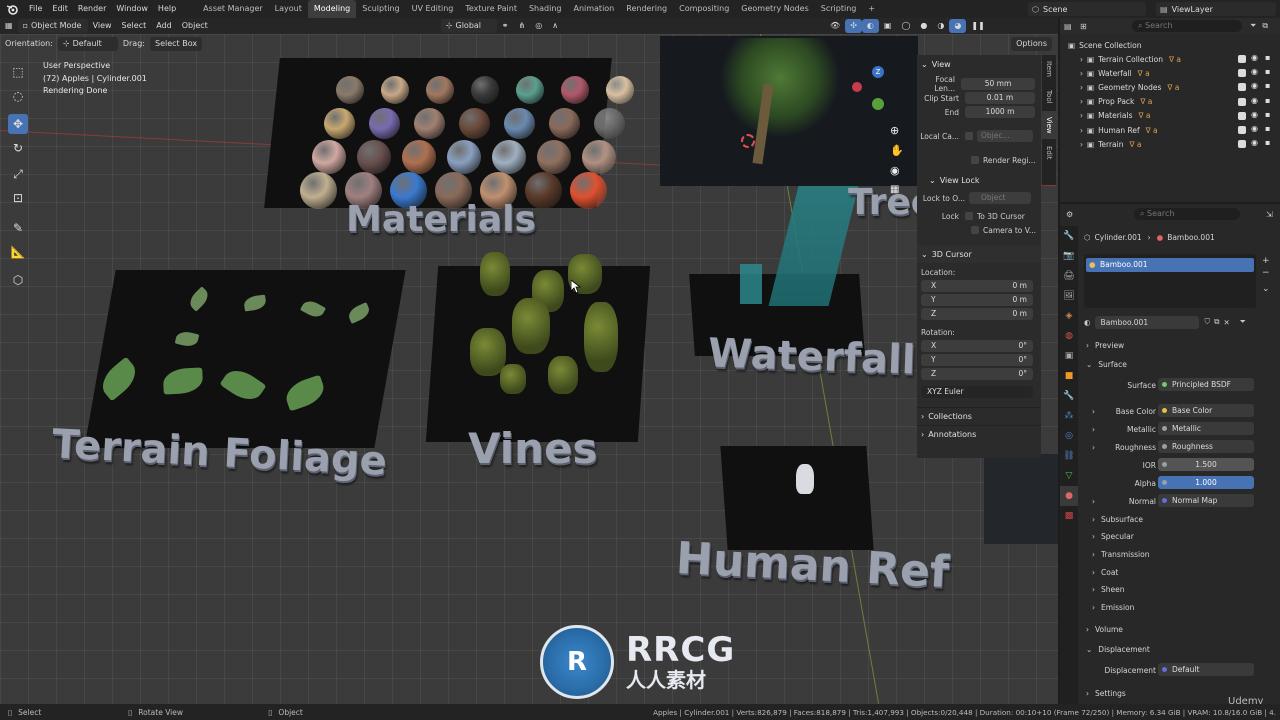 This screenshot has height=720, width=1280. What do you see at coordinates (1069, 236) in the screenshot?
I see `tool-tab-icon: 🔧` at bounding box center [1069, 236].